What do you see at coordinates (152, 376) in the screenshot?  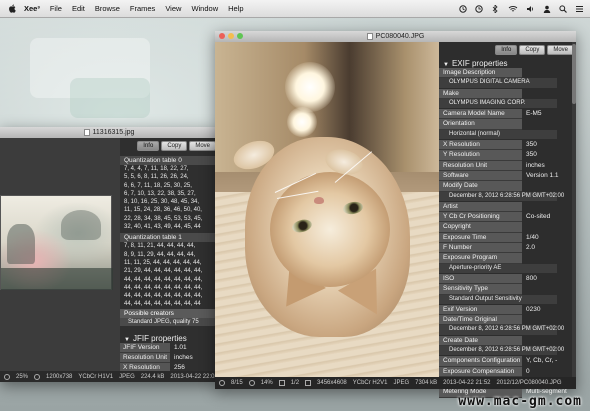 I see `file-size: 224.4 kB` at bounding box center [152, 376].